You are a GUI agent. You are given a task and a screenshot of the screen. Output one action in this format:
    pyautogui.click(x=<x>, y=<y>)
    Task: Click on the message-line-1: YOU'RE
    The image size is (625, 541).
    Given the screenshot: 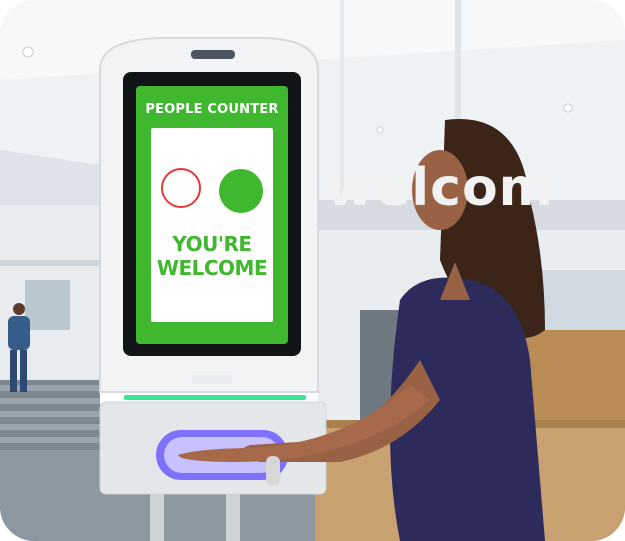 What is the action you would take?
    pyautogui.click(x=212, y=244)
    